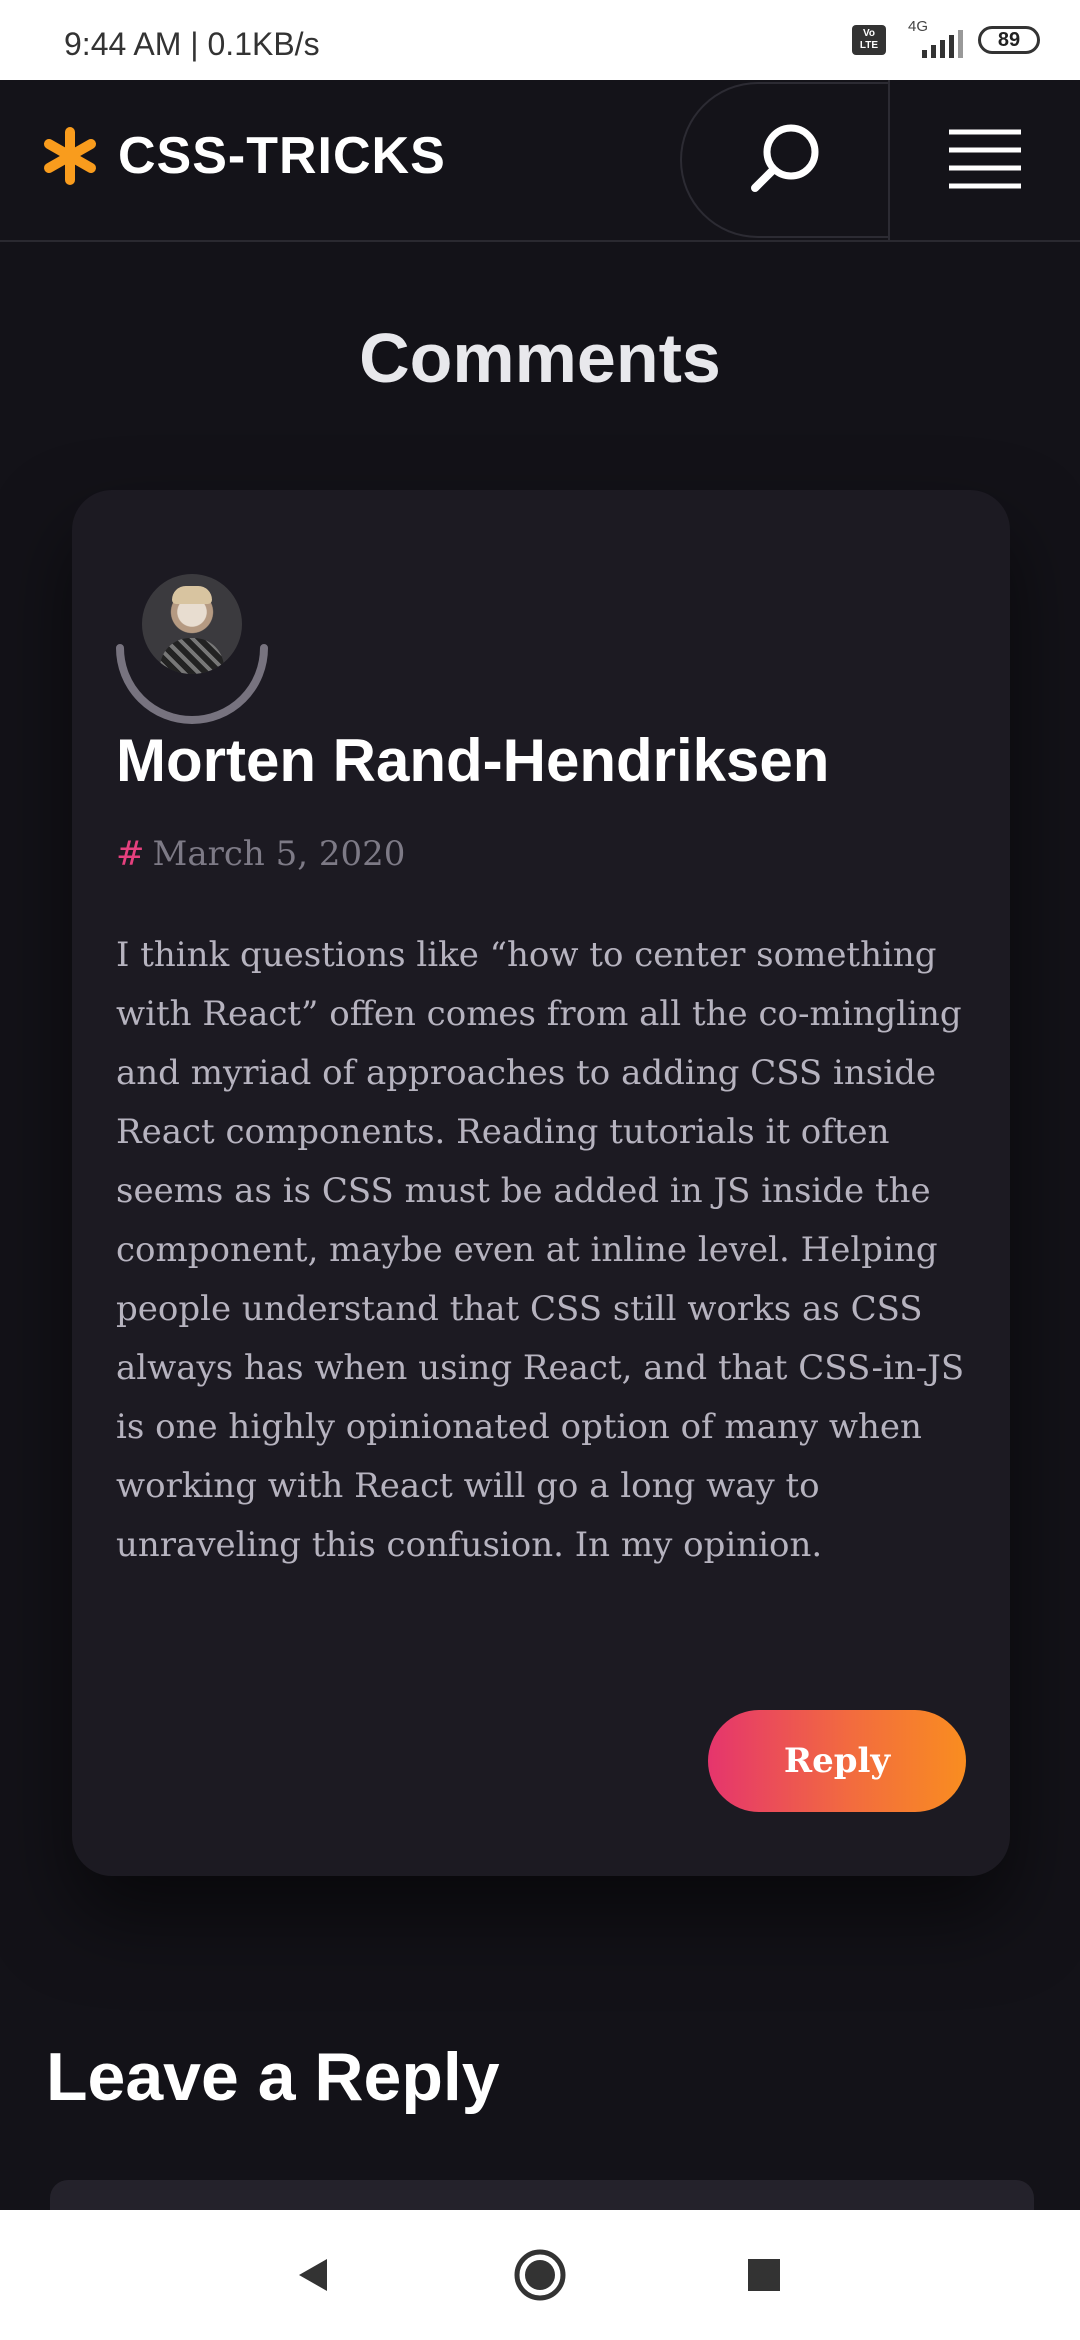 Image resolution: width=1080 pixels, height=2340 pixels. I want to click on signal-icon: 4G, so click(932, 40).